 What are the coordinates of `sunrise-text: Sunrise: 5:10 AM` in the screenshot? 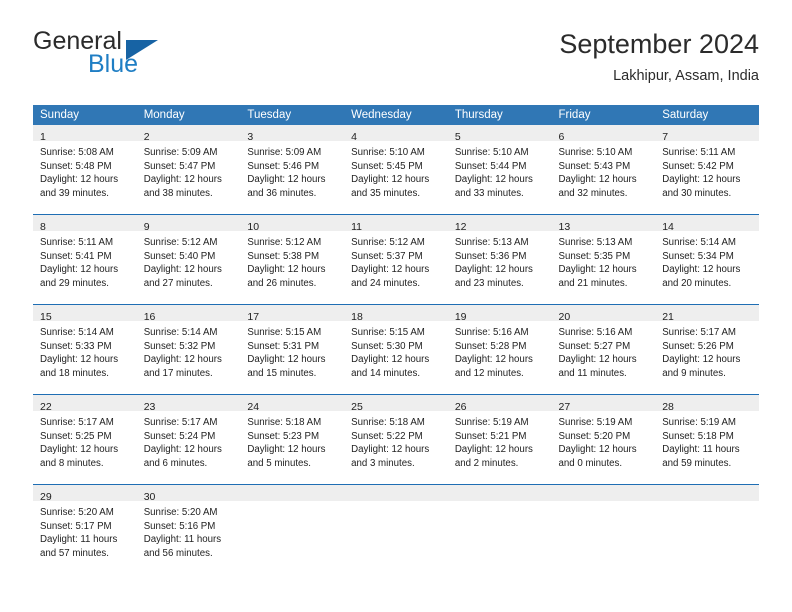 It's located at (388, 152).